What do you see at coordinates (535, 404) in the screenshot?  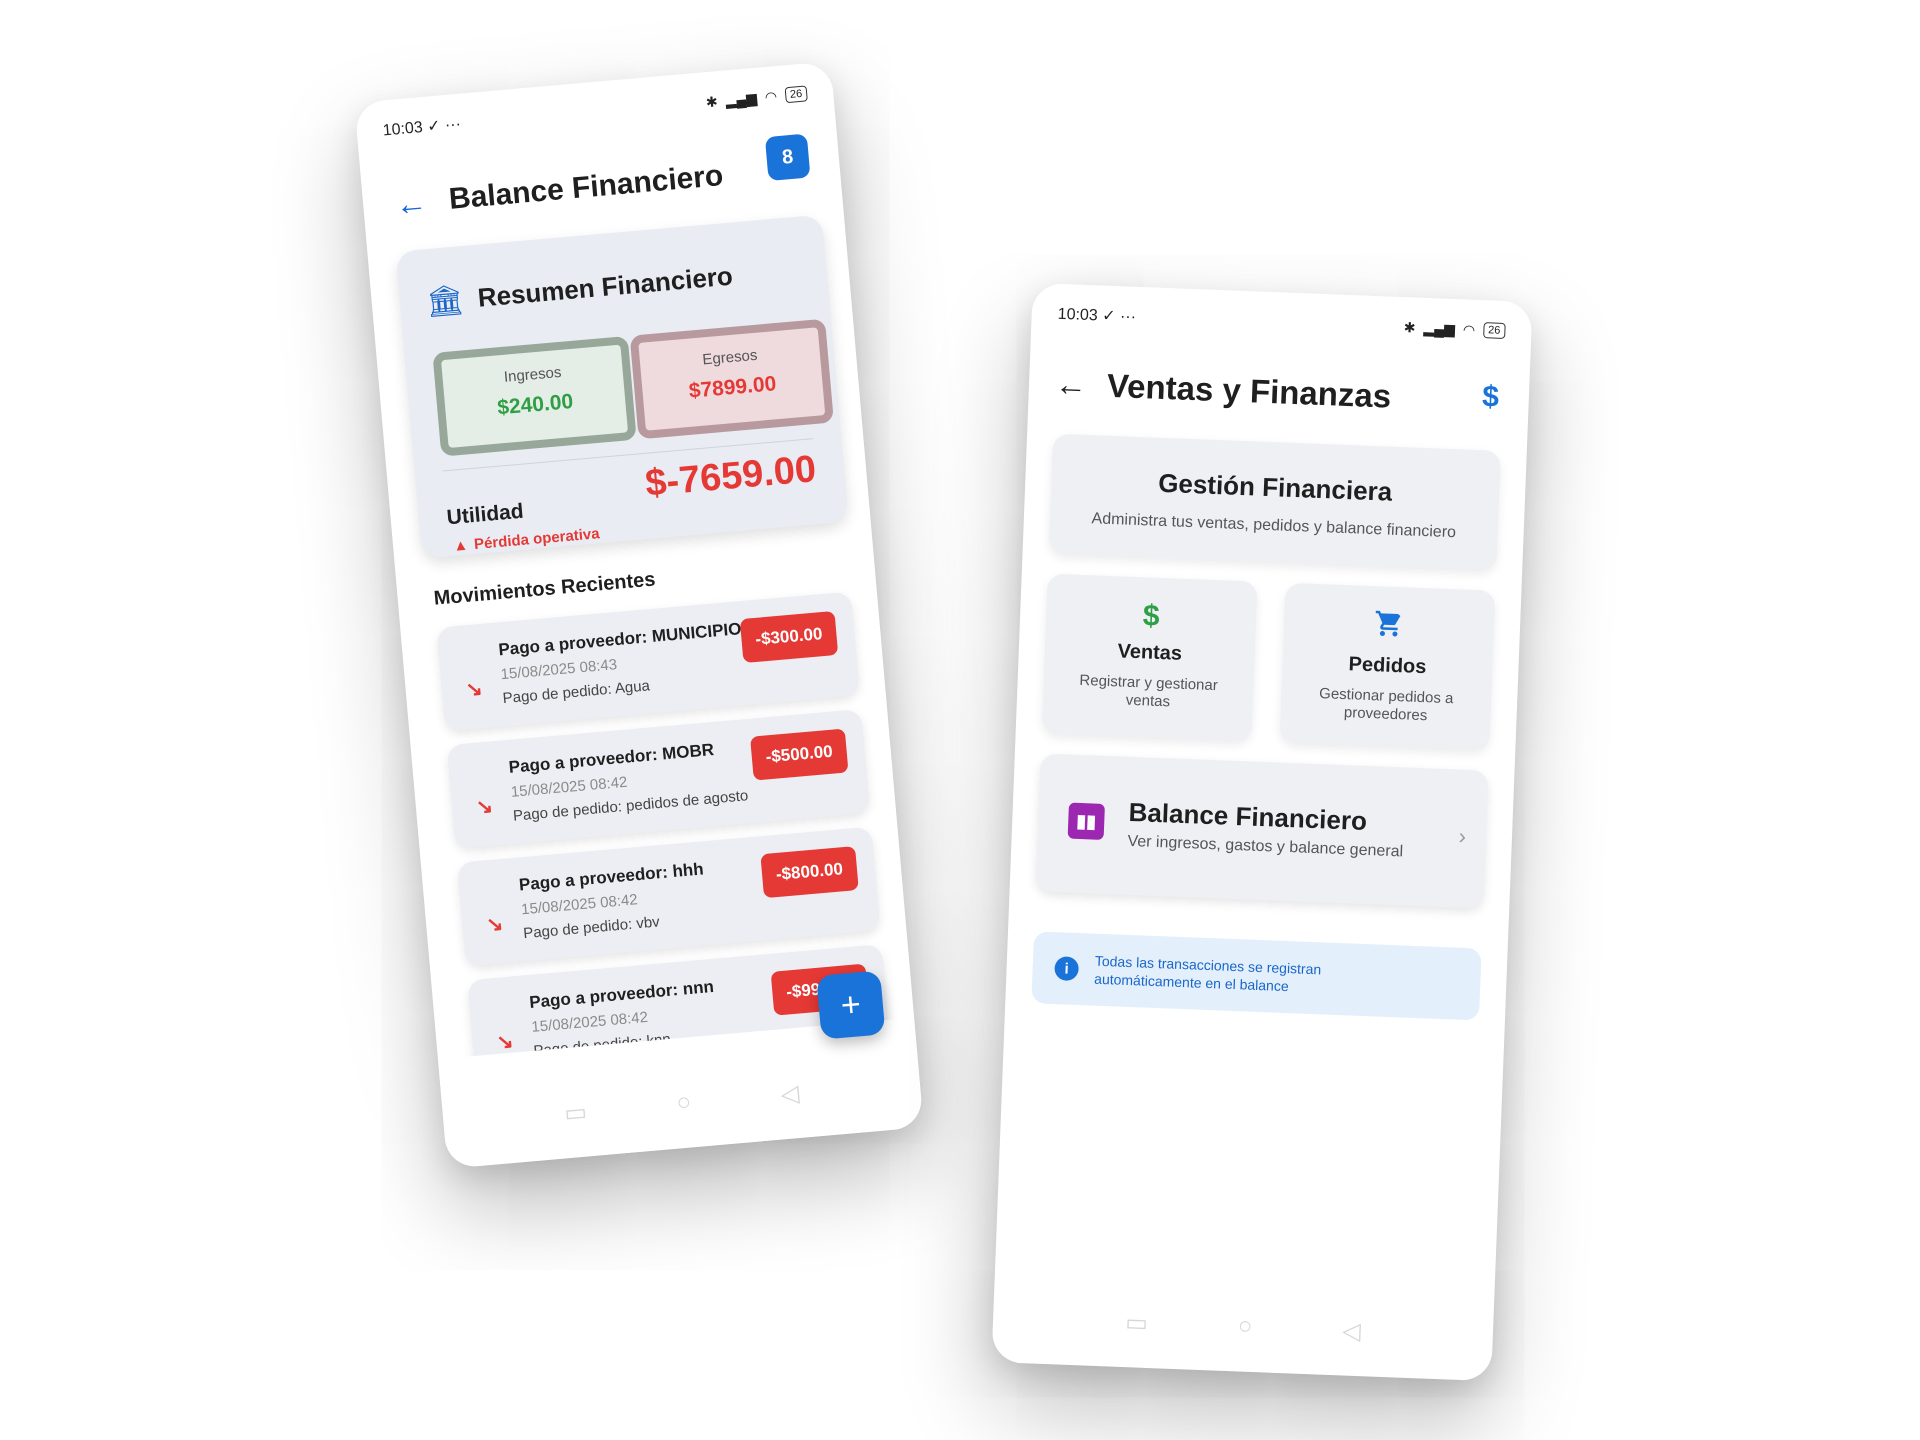 I see `ingresos-value: $240.00` at bounding box center [535, 404].